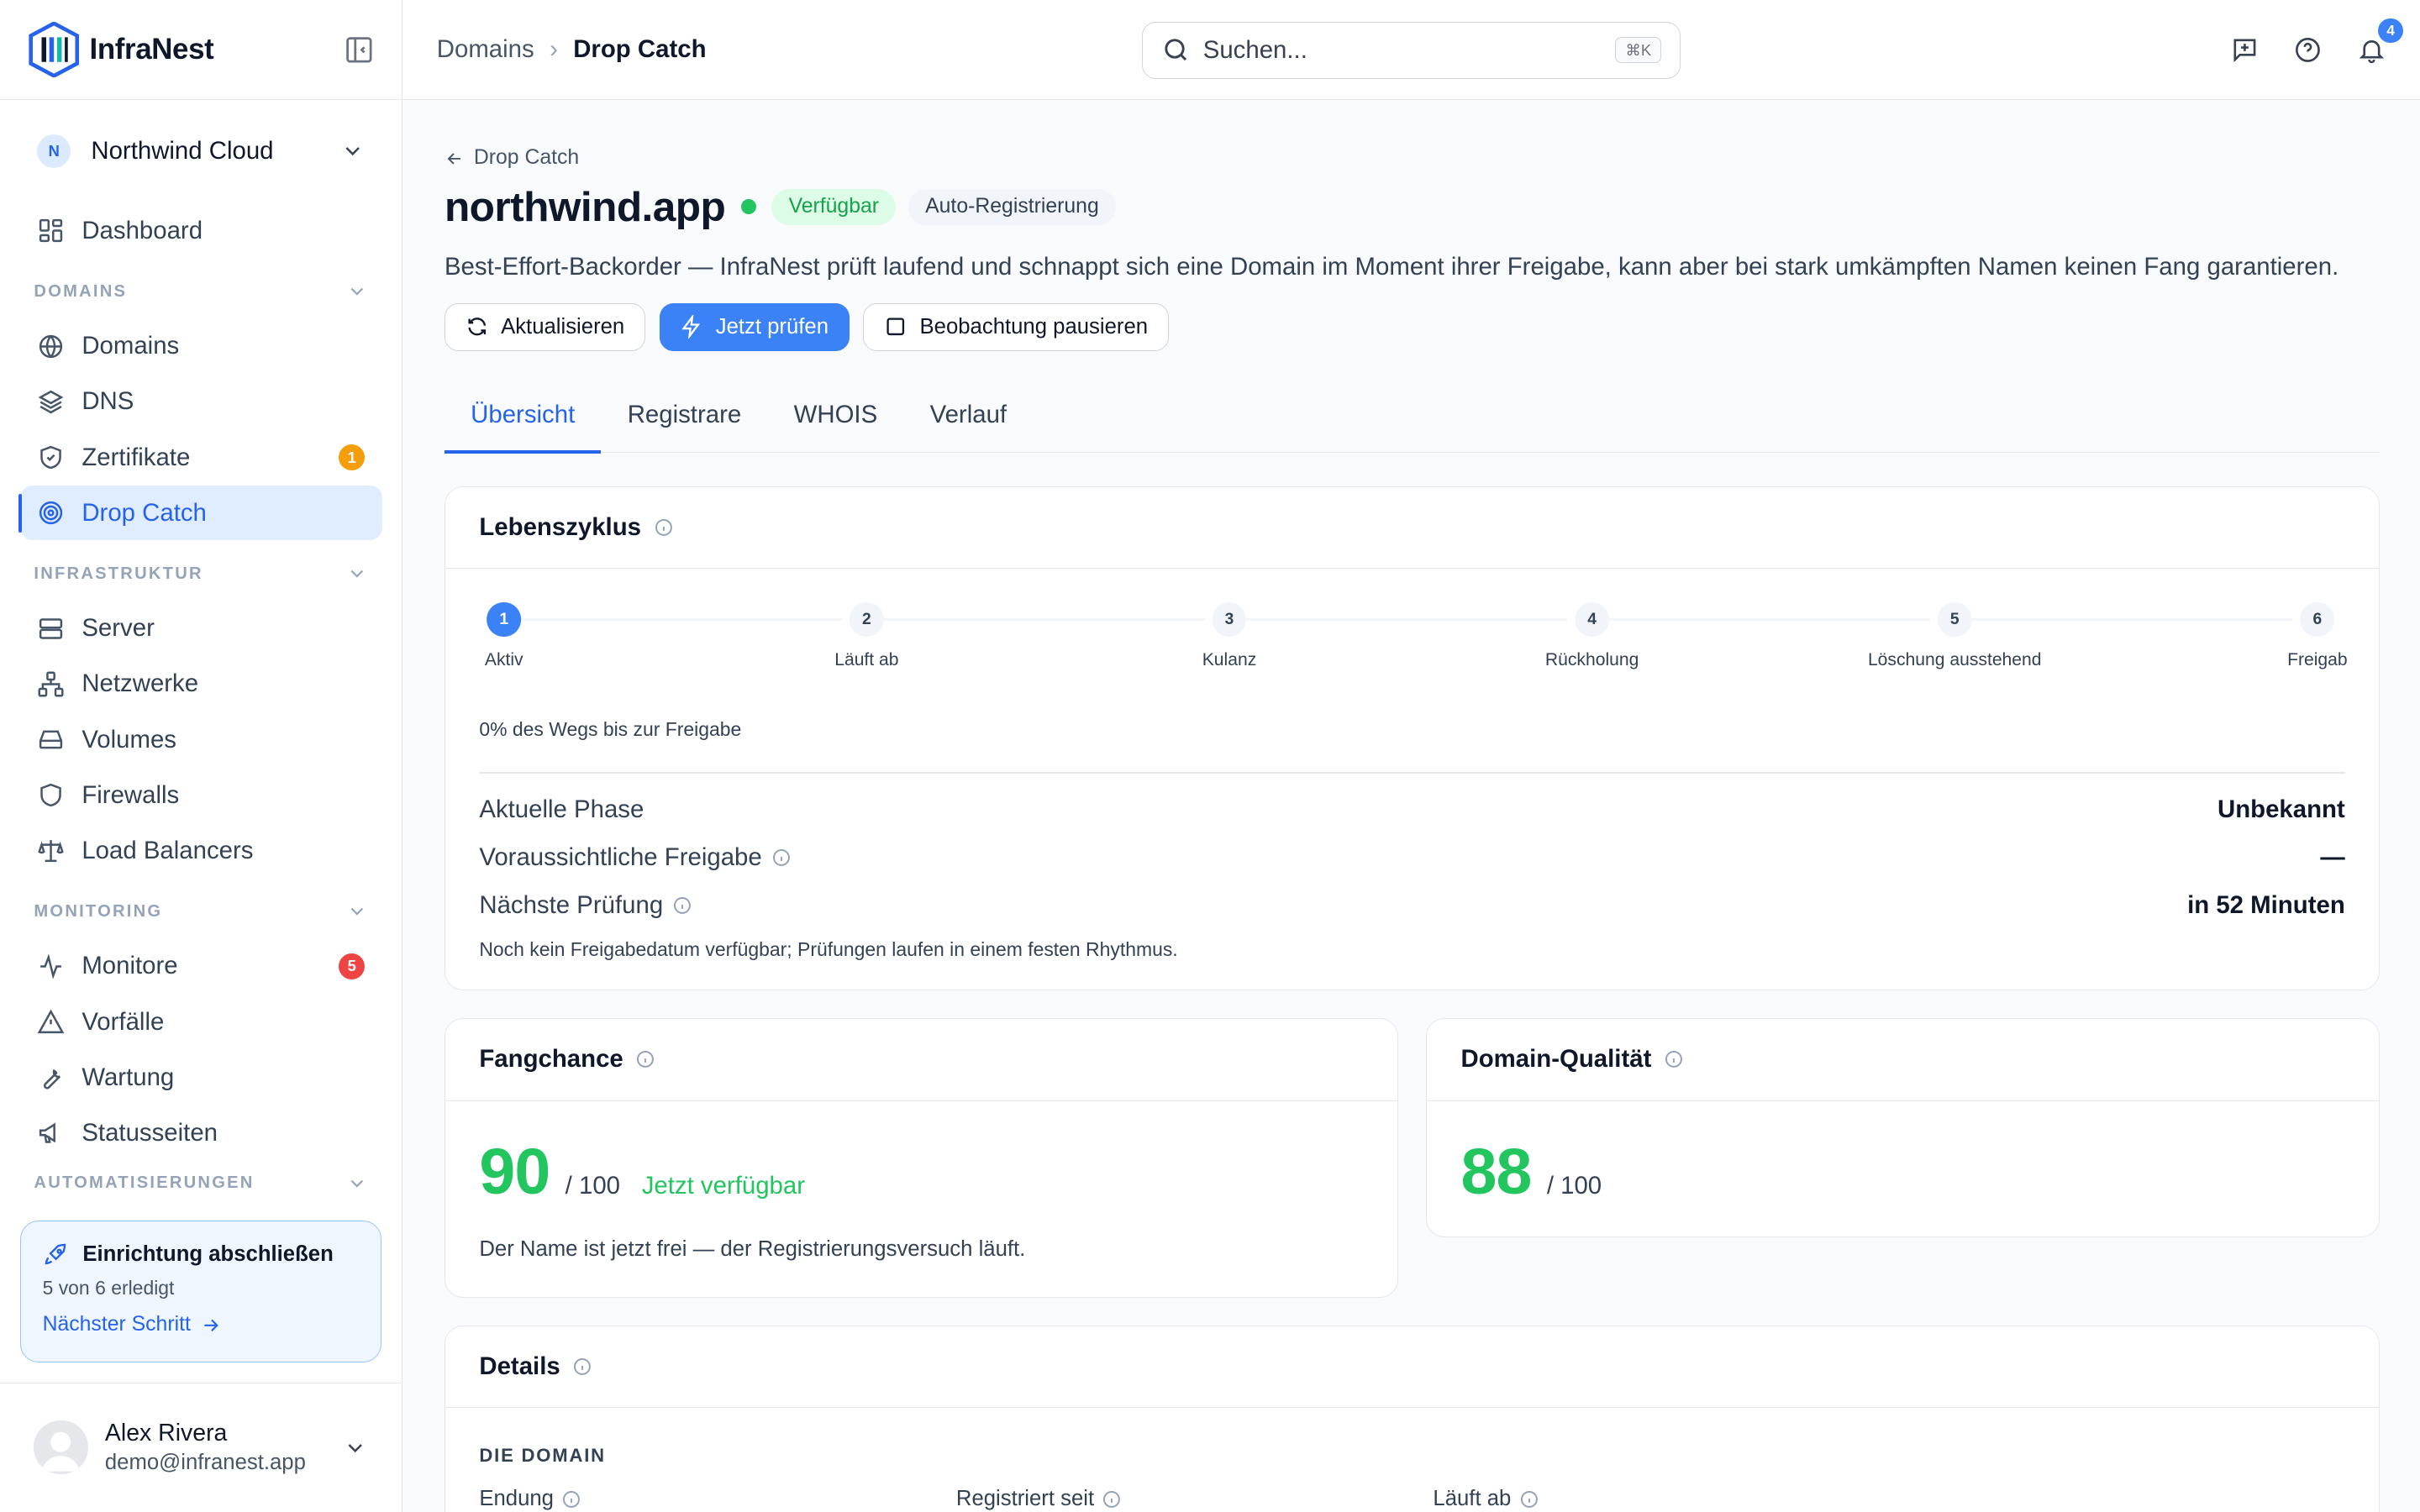 The width and height of the screenshot is (2420, 1512). I want to click on domain-quality-score: 88, so click(1497, 1171).